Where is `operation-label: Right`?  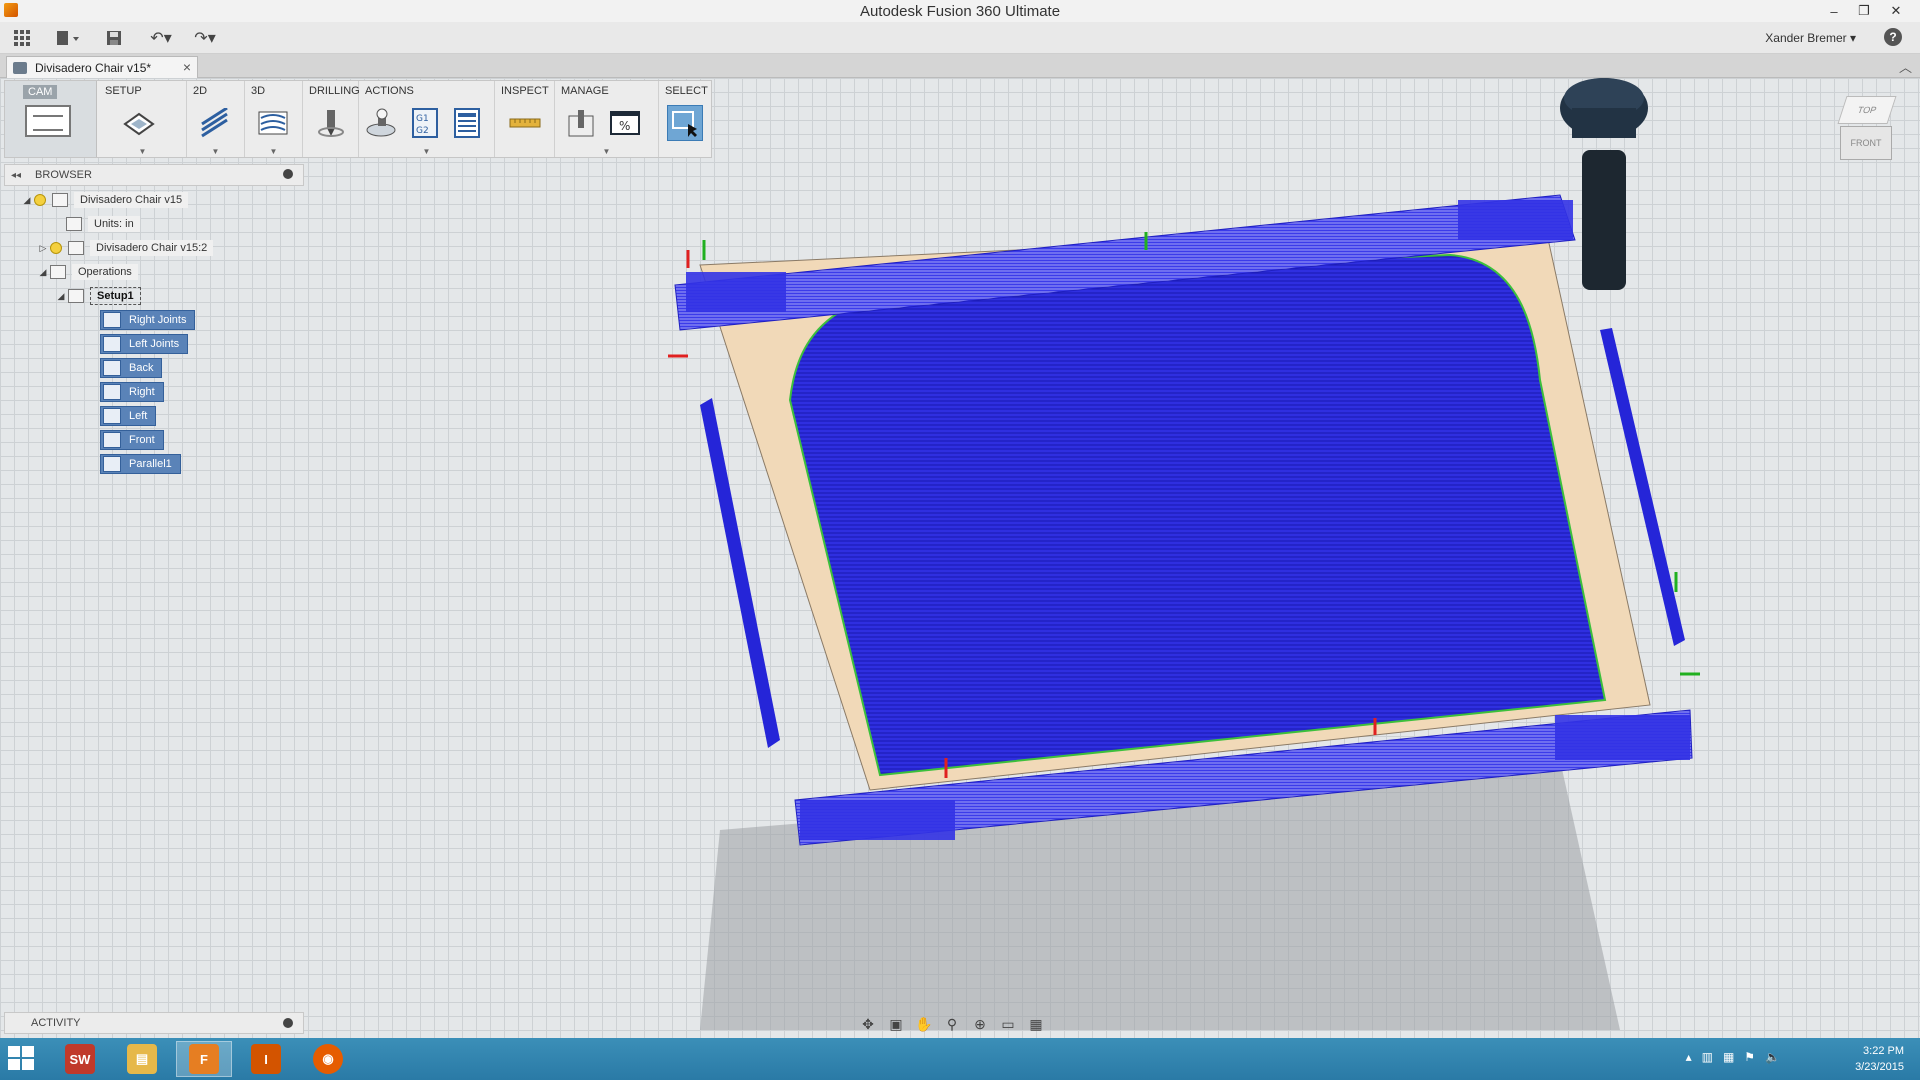 operation-label: Right is located at coordinates (142, 392).